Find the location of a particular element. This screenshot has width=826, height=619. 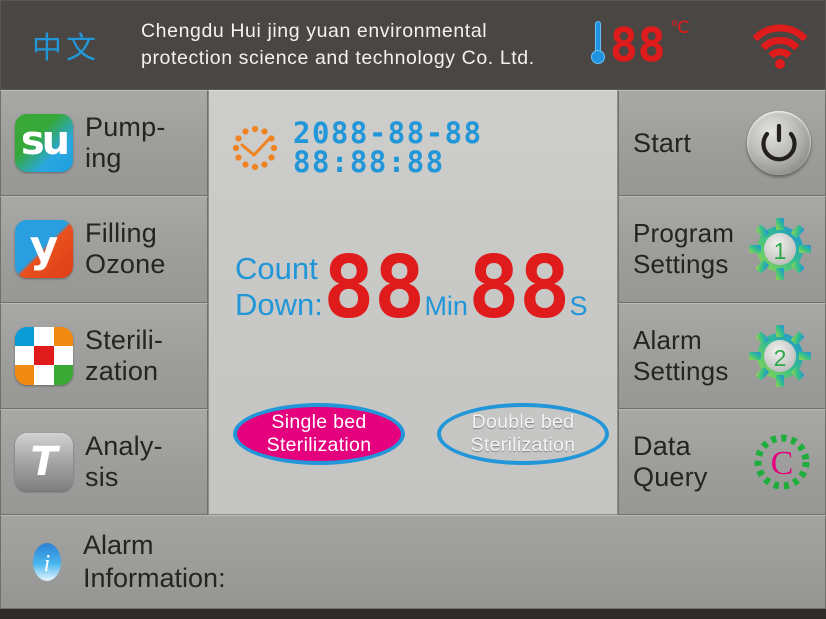

countdown-display: Count Down: 88 Min 88 S is located at coordinates (411, 288).